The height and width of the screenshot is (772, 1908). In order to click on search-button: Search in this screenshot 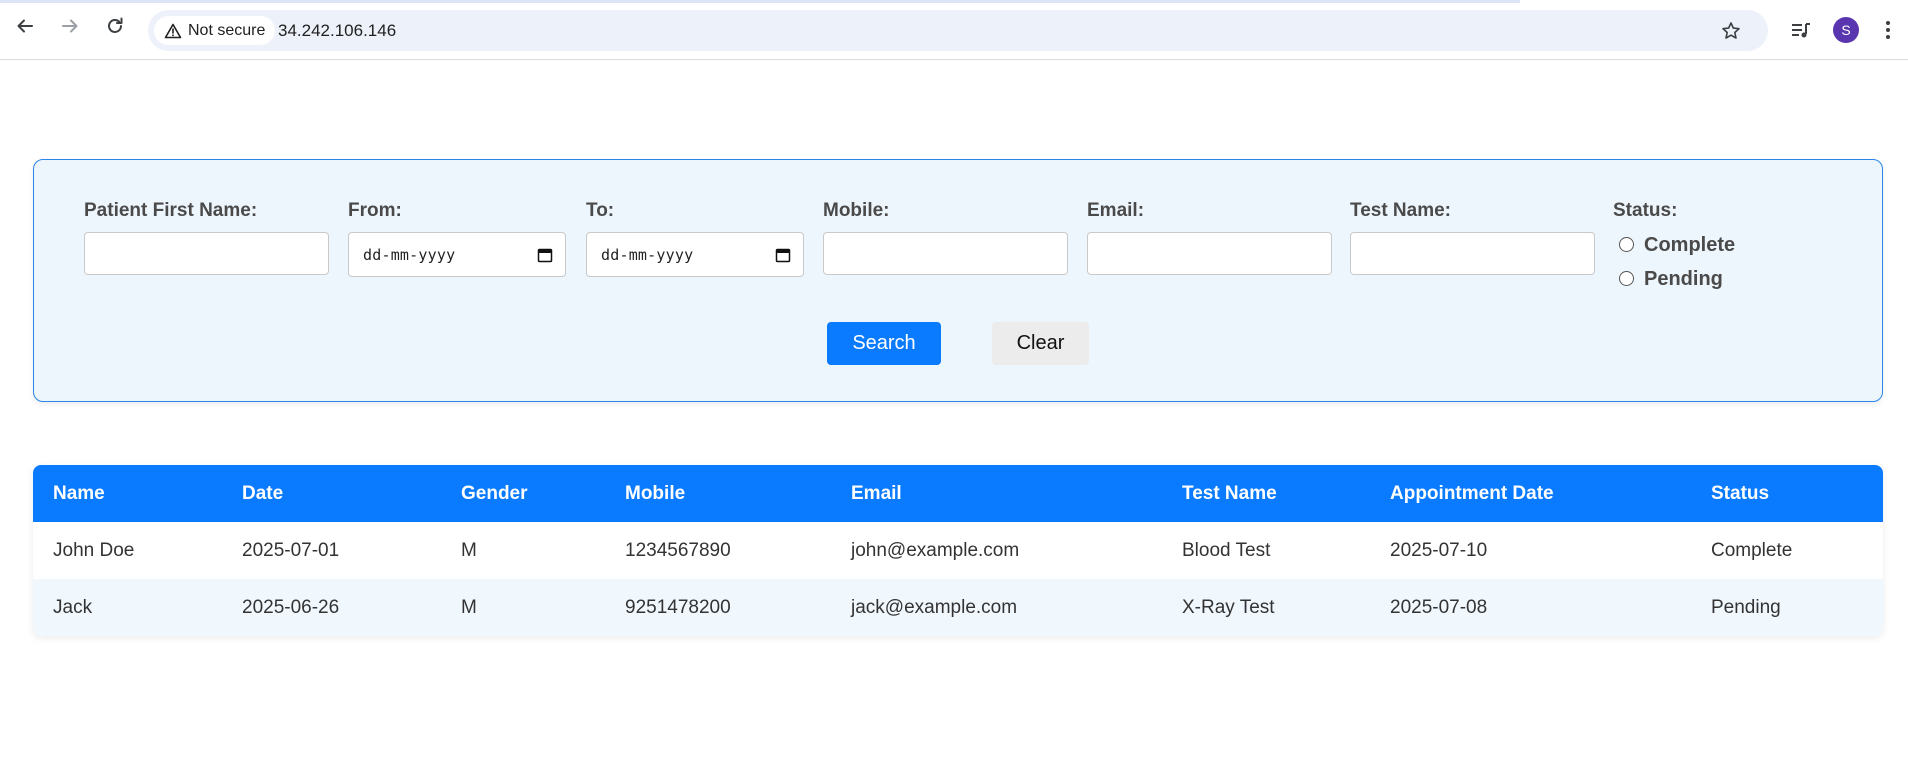, I will do `click(884, 343)`.